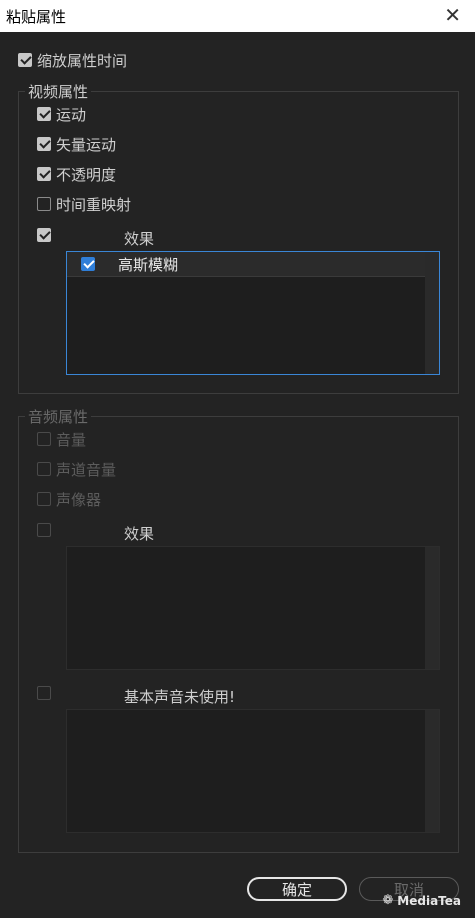 This screenshot has height=918, width=475. What do you see at coordinates (88, 264) in the screenshot?
I see `gaussian-blur-checkbox` at bounding box center [88, 264].